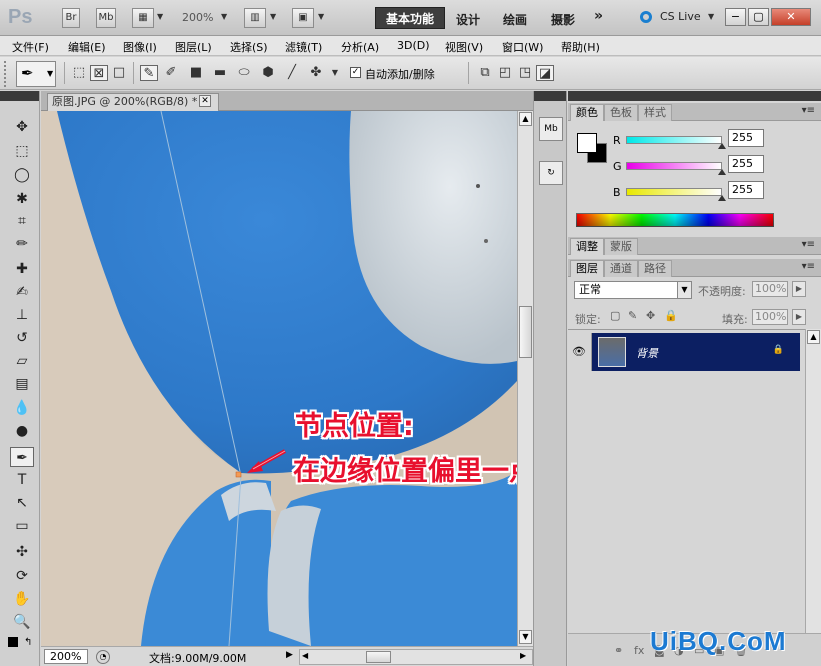 This screenshot has width=821, height=666. What do you see at coordinates (580, 352) in the screenshot?
I see `layer-visibility-toggle: 👁` at bounding box center [580, 352].